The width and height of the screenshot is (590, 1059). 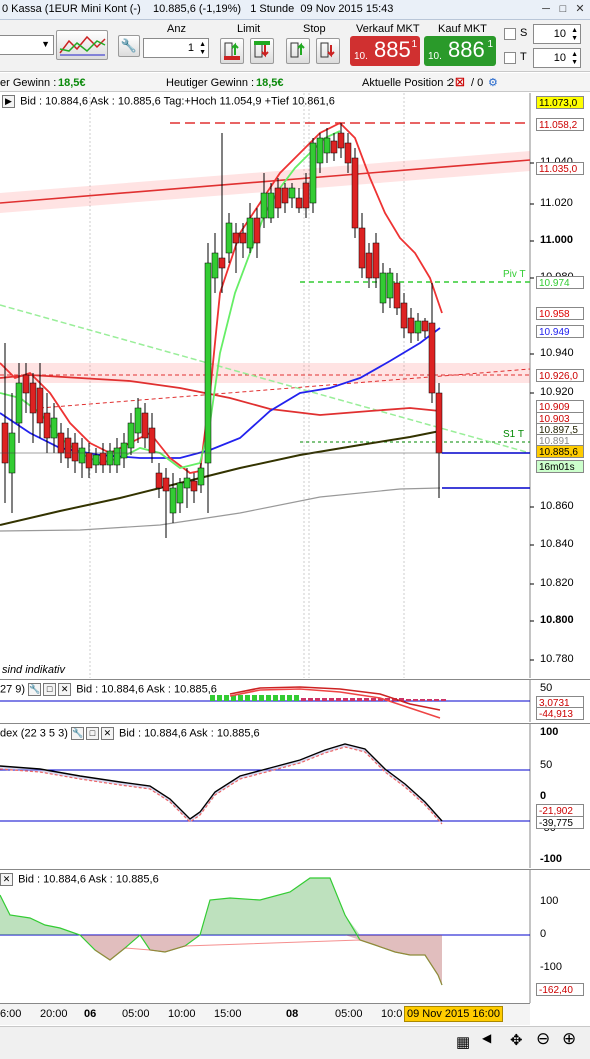 What do you see at coordinates (557, 240) in the screenshot?
I see `price-axis-label: 11.000` at bounding box center [557, 240].